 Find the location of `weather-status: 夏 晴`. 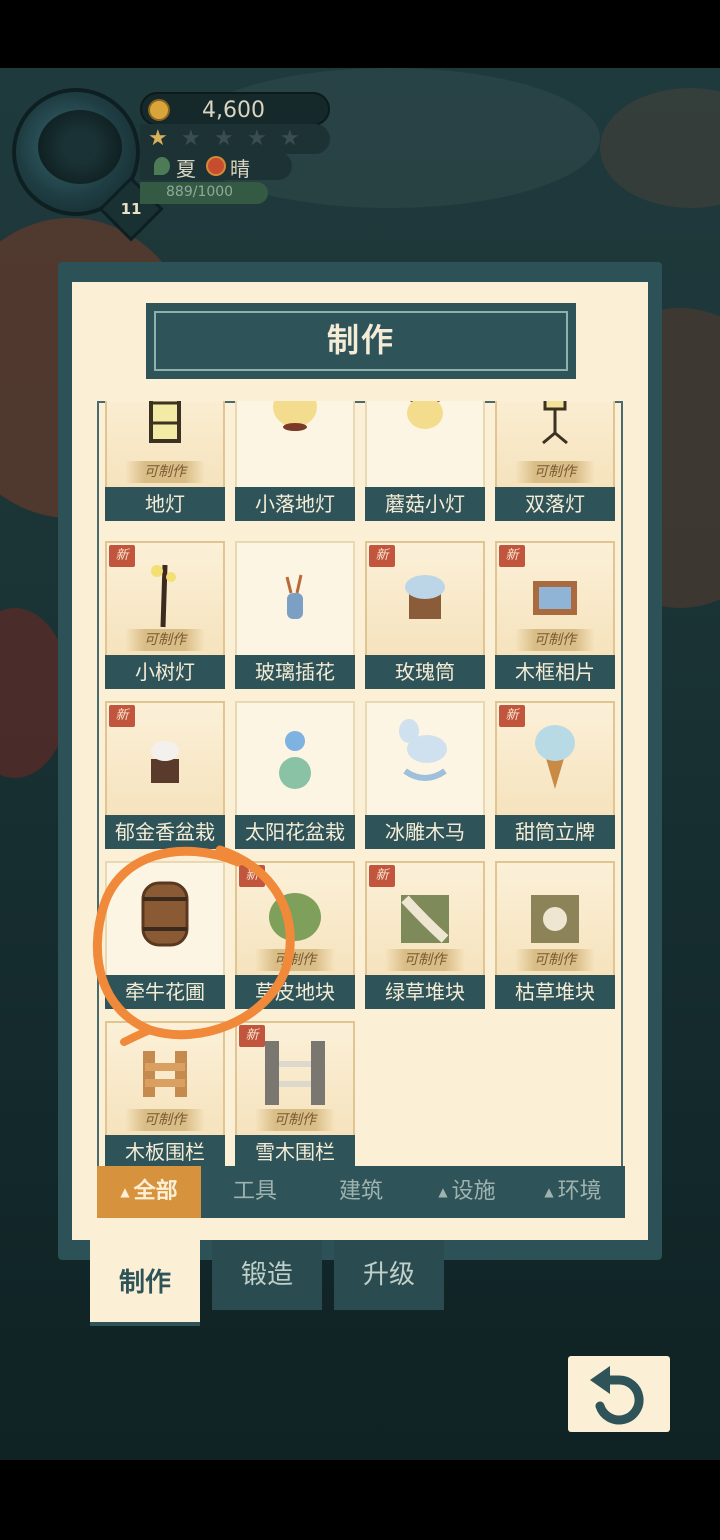

weather-status: 夏 晴 is located at coordinates (216, 166).